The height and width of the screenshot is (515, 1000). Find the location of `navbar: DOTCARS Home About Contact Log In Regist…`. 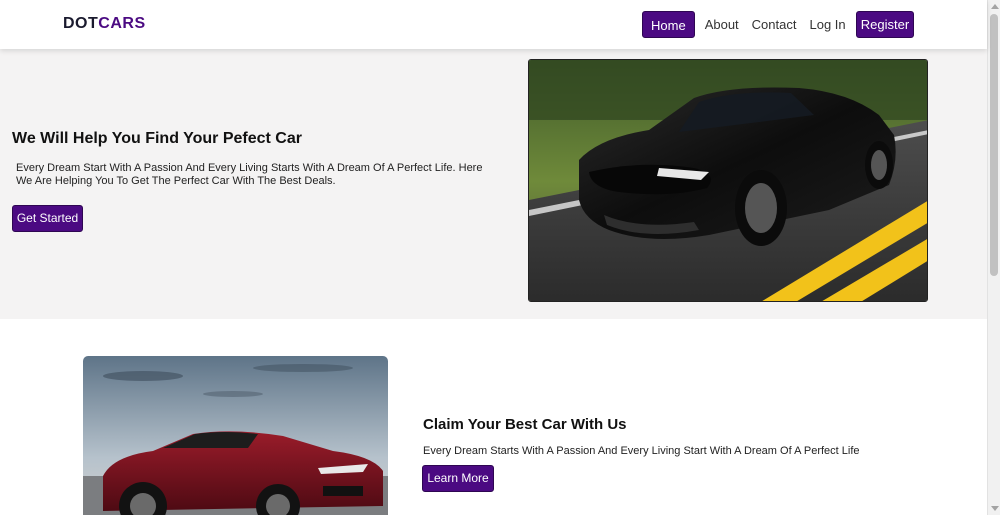

navbar: DOTCARS Home About Contact Log In Regist… is located at coordinates (493, 24).